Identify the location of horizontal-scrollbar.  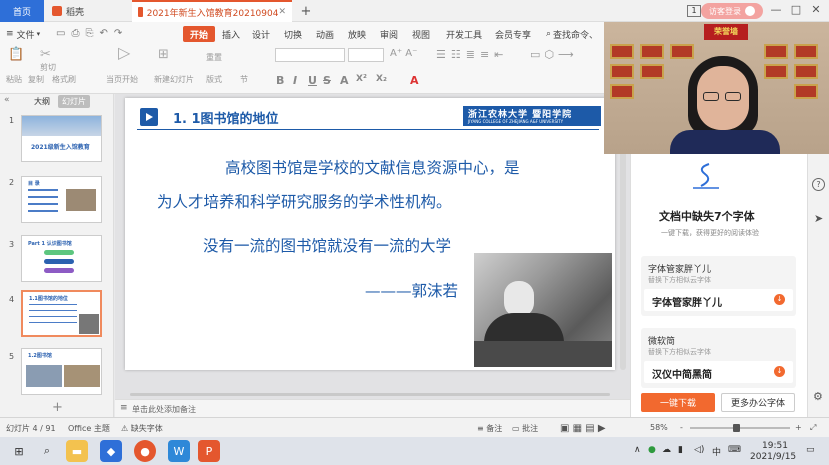
(370, 394).